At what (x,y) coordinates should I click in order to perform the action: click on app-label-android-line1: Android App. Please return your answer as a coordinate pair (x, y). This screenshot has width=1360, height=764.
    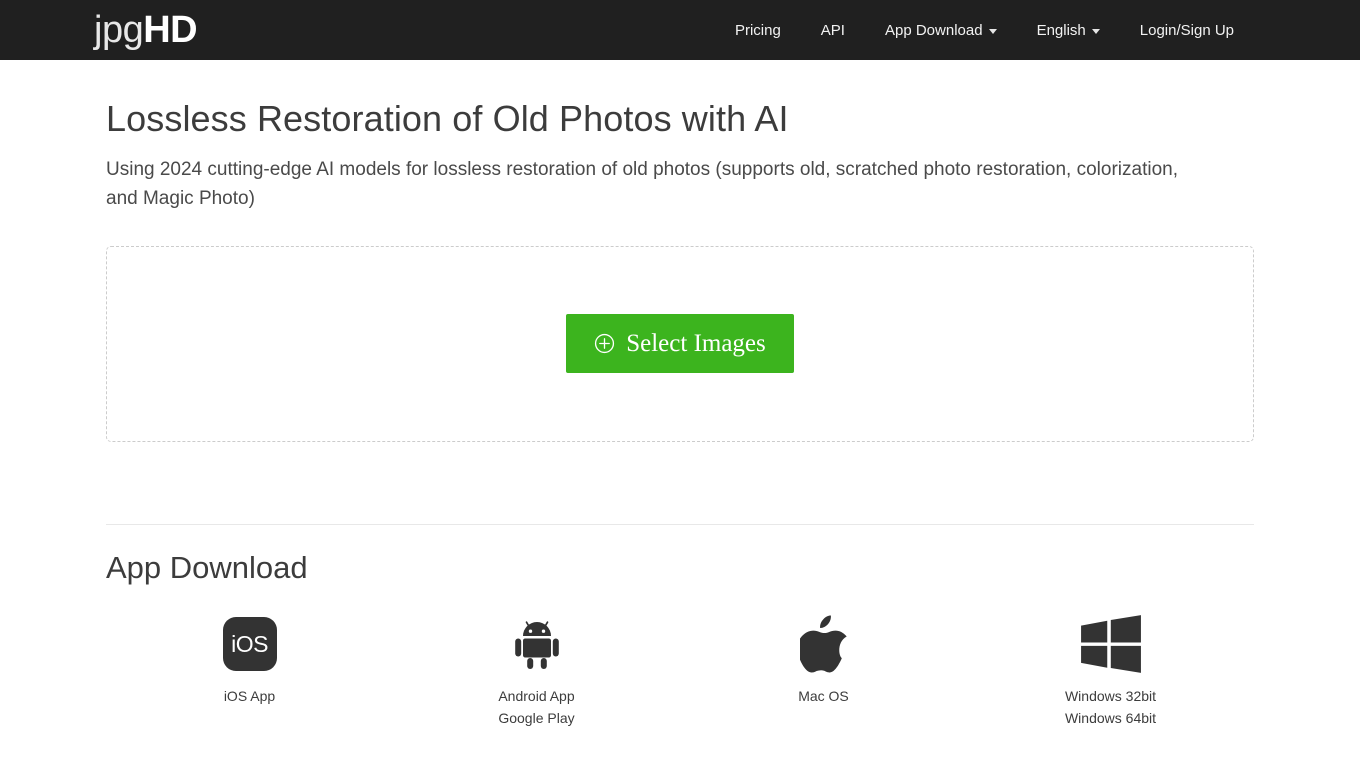
    Looking at the image, I should click on (536, 696).